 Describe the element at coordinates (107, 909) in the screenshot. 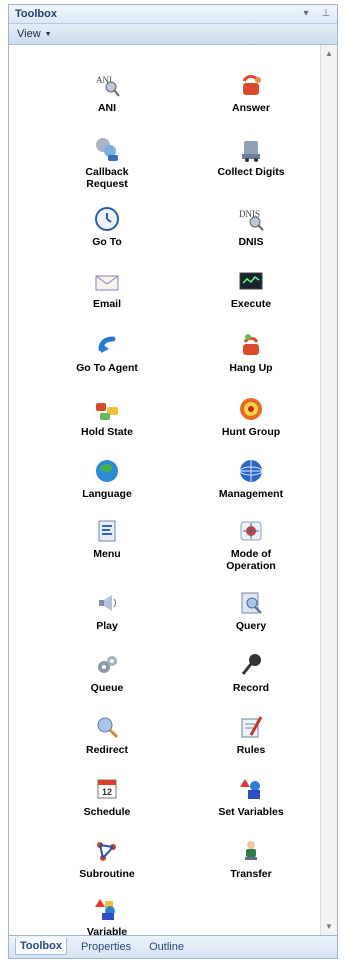

I see `variable-compare-icon` at that location.